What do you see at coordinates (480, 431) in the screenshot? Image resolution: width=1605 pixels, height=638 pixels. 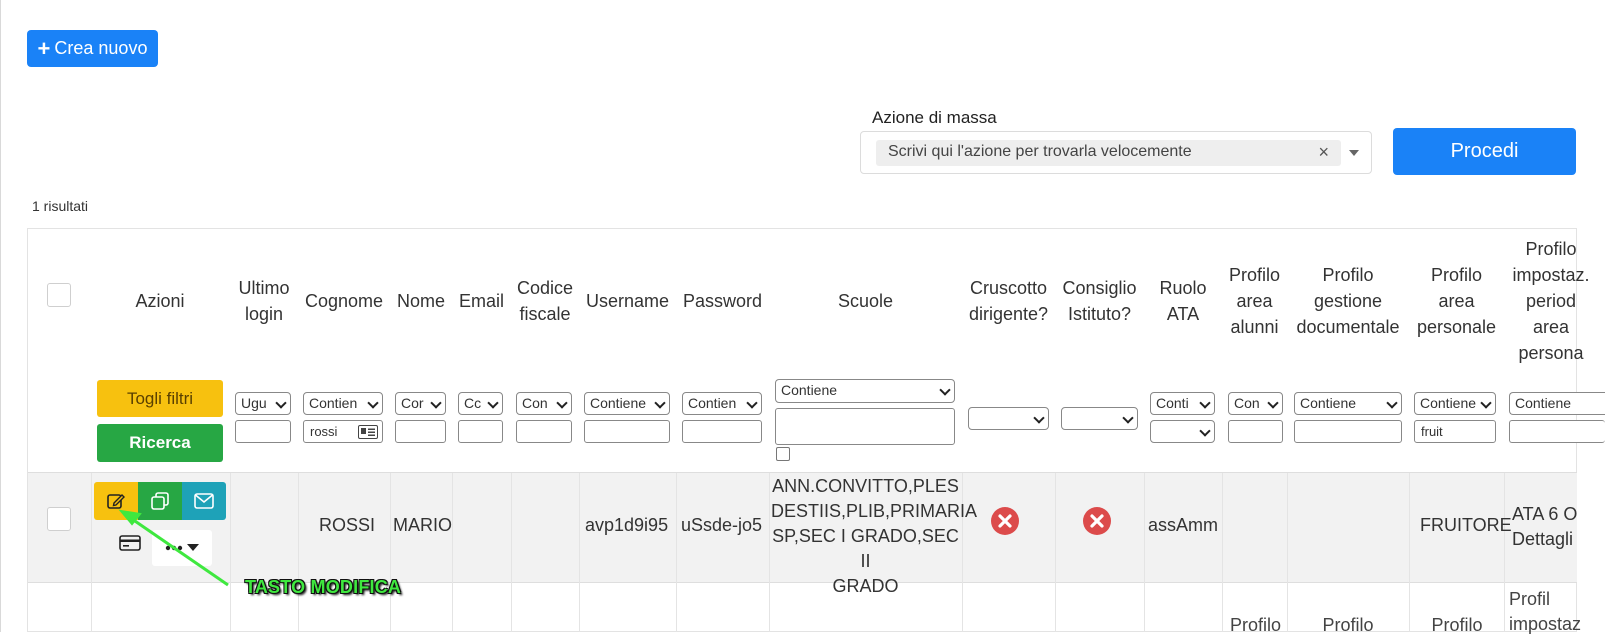 I see `filter-email-input` at bounding box center [480, 431].